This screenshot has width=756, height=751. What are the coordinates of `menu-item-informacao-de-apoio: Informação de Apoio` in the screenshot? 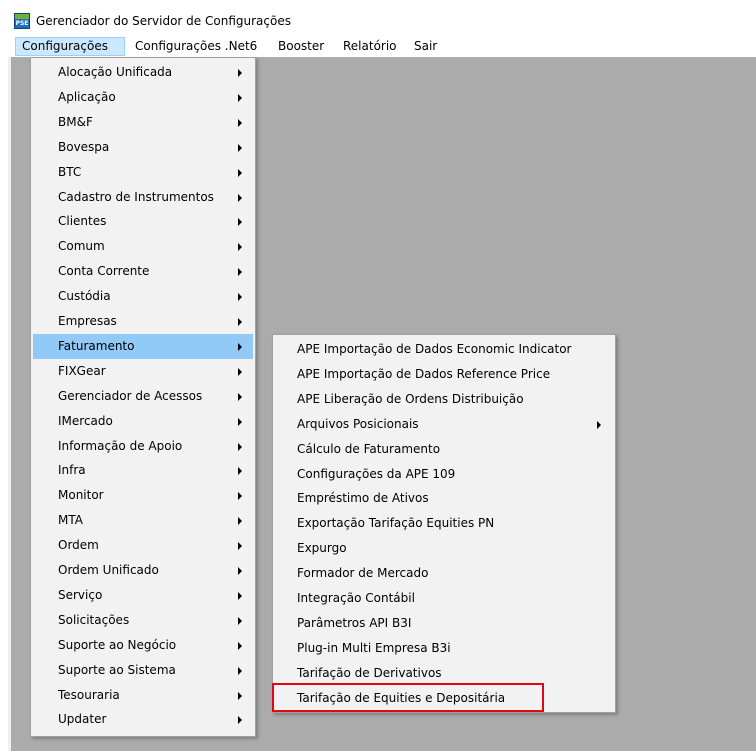 It's located at (143, 446).